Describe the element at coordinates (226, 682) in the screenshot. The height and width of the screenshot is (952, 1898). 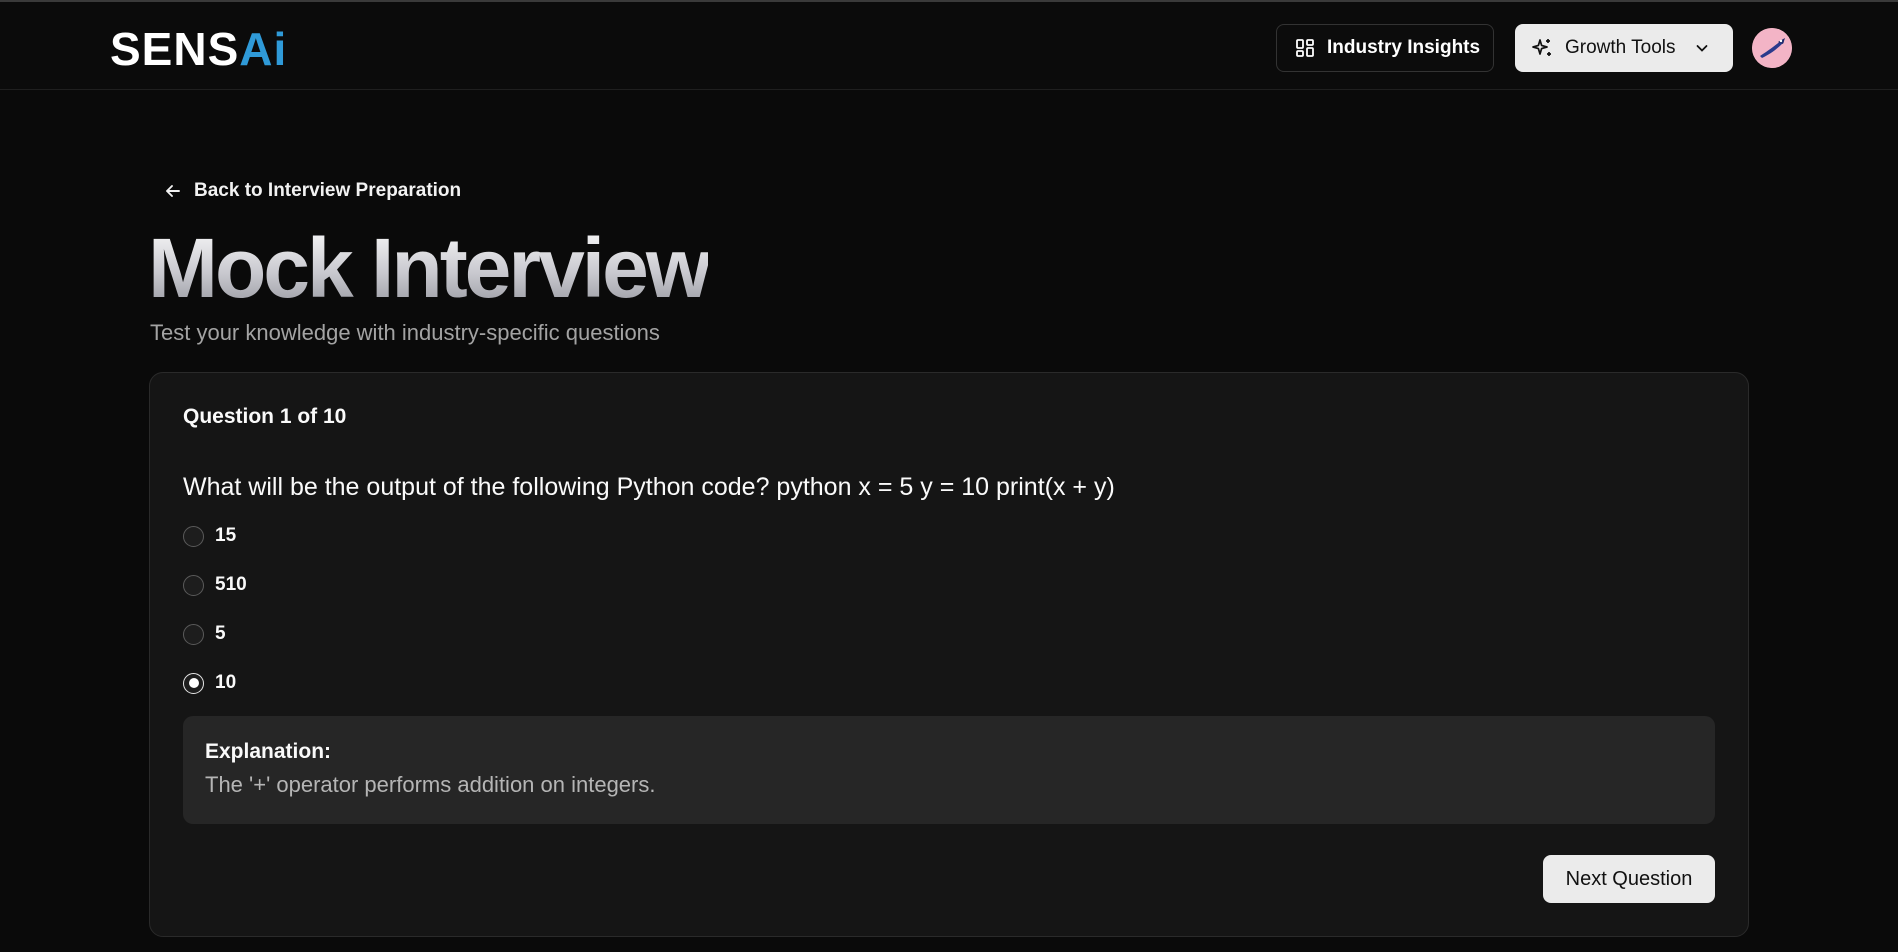
I see `answer-option-label: 10` at that location.